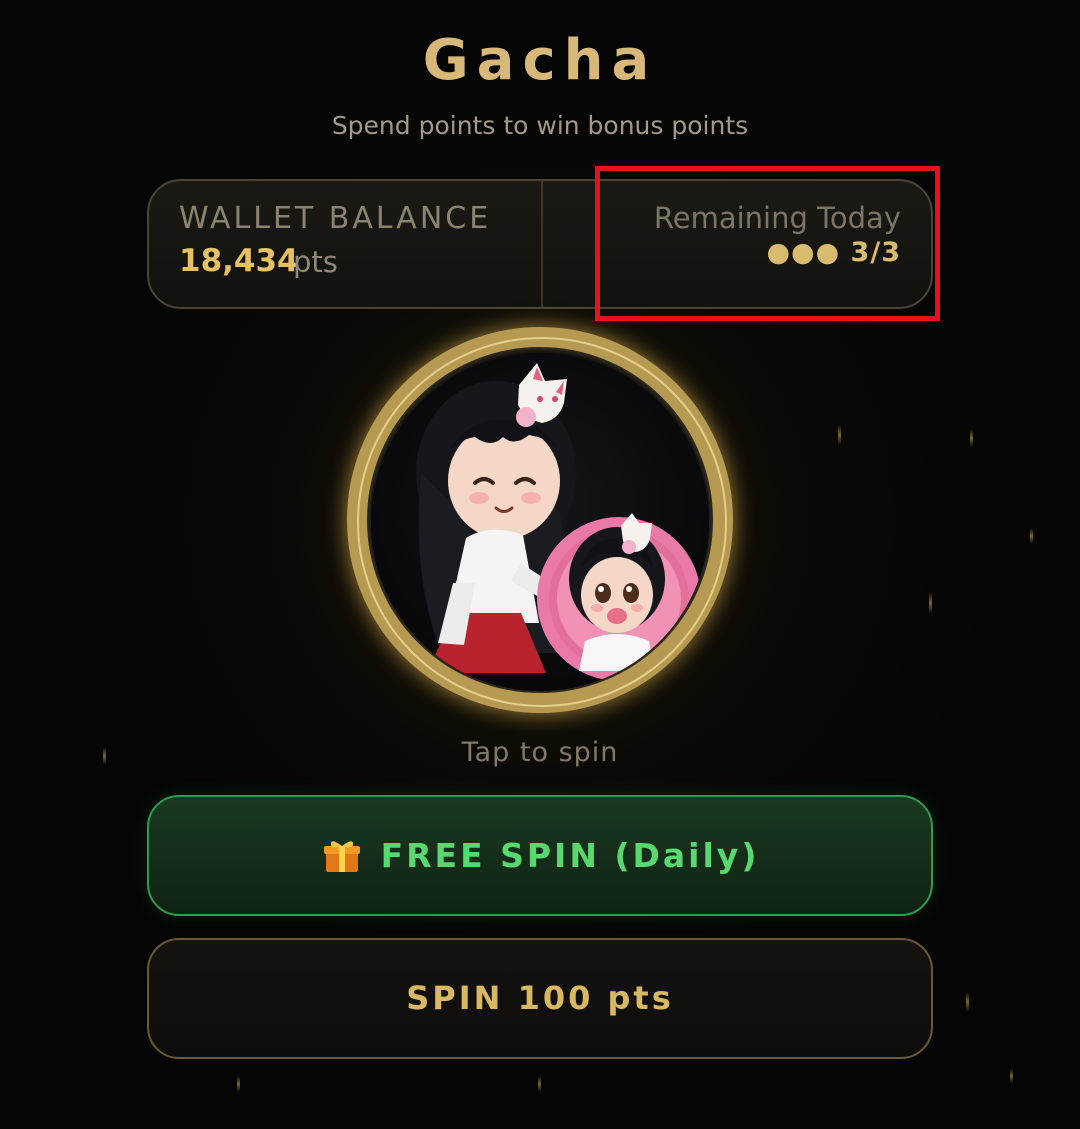 This screenshot has width=1080, height=1129. Describe the element at coordinates (540, 125) in the screenshot. I see `page-subtitle: Spend points to win bonus points` at that location.